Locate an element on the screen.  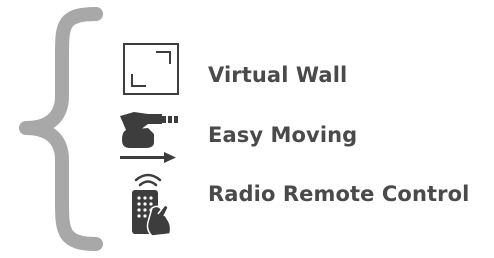
radio-remote-control-icon is located at coordinates (152, 205).